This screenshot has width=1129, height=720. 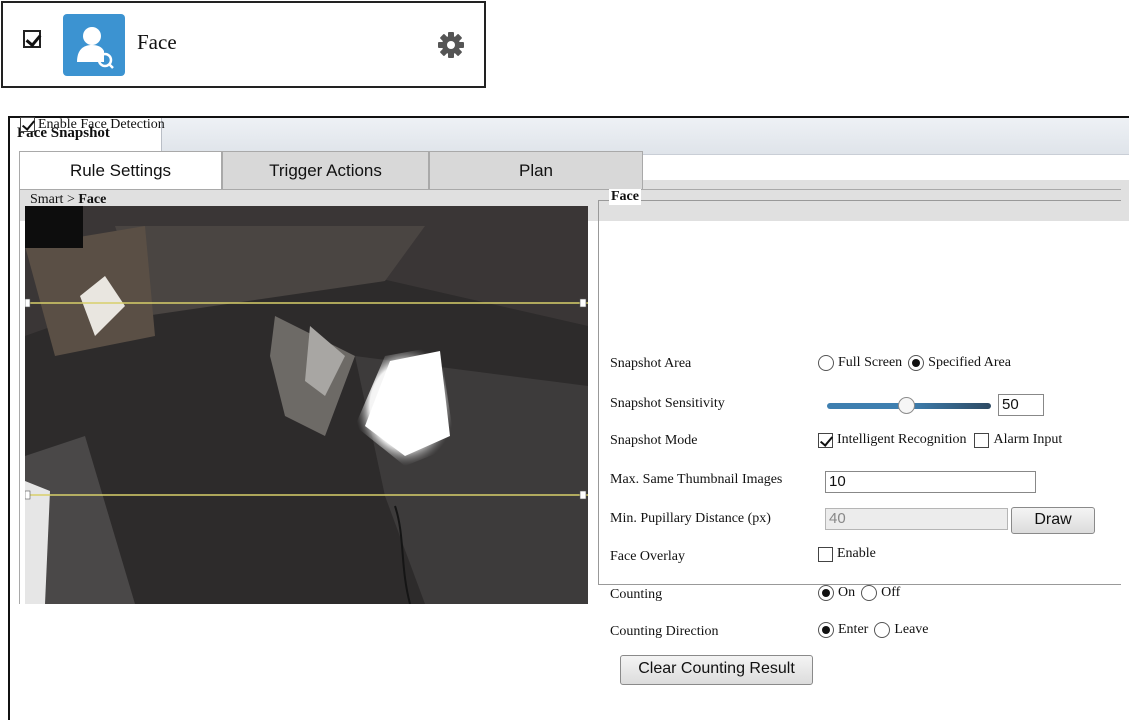 What do you see at coordinates (243, 44) in the screenshot?
I see `face-module-card: Face` at bounding box center [243, 44].